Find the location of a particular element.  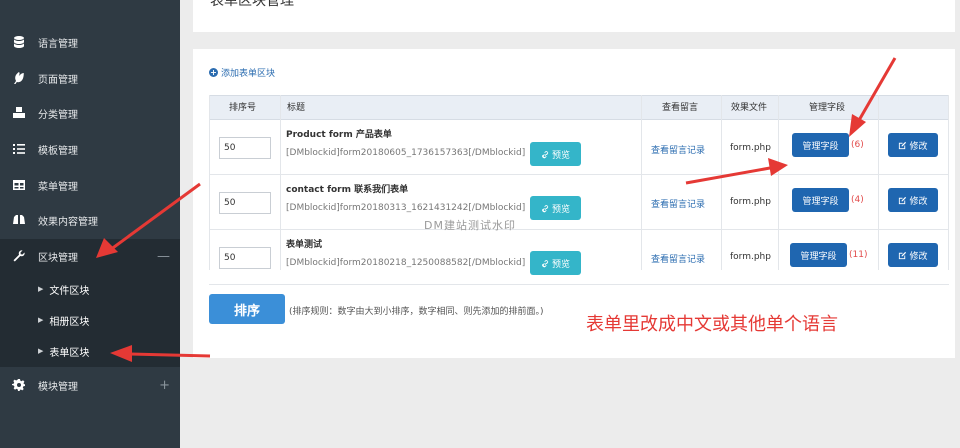

sidebar-item-label: 效果内容管理 is located at coordinates (68, 222).